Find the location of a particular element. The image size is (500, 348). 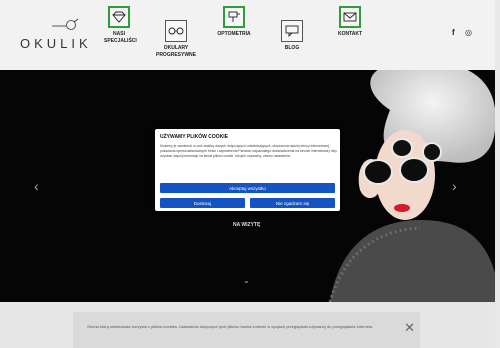

nav-item-optometry: OPTOMETRIA is located at coordinates (234, 22).